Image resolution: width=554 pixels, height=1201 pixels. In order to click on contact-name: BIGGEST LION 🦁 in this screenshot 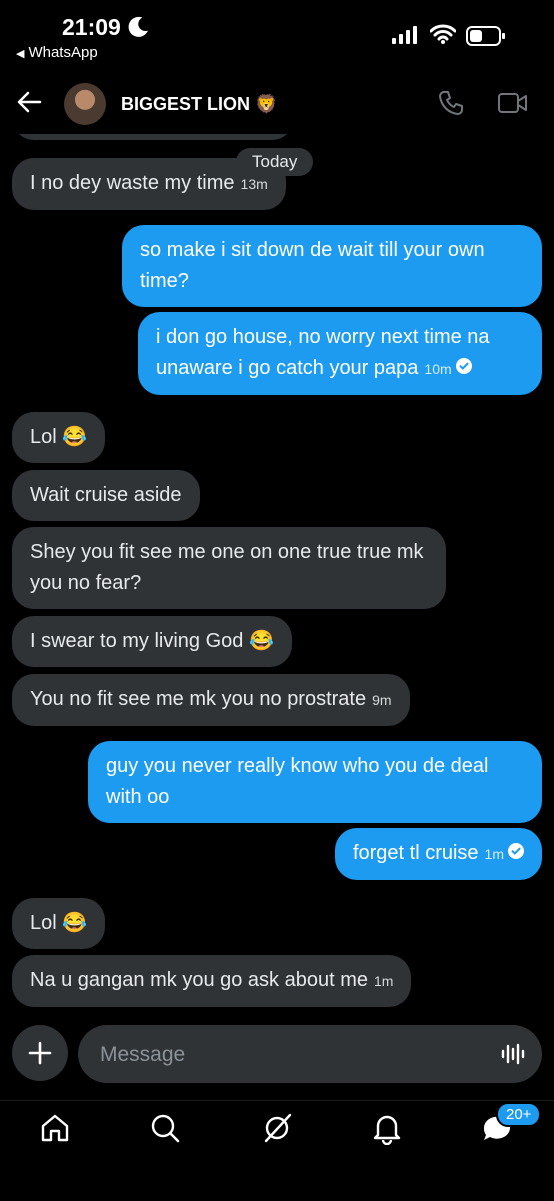, I will do `click(199, 104)`.